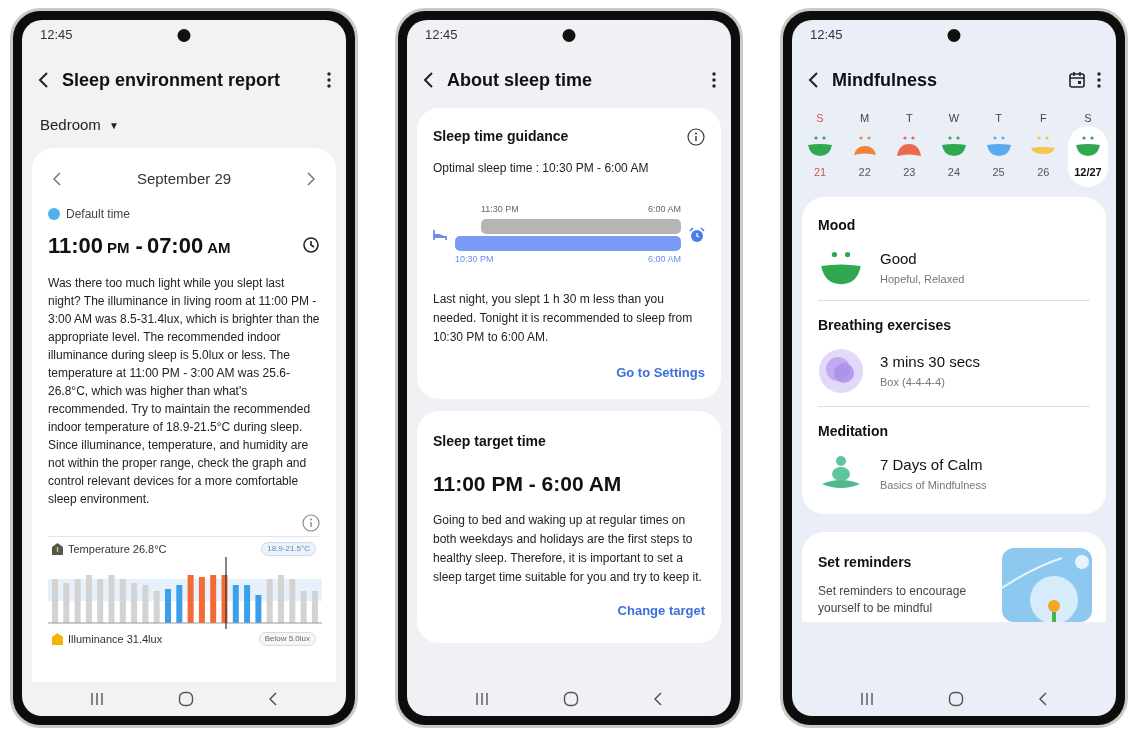 The height and width of the screenshot is (736, 1138). I want to click on default-time-label: Default time, so click(98, 214).